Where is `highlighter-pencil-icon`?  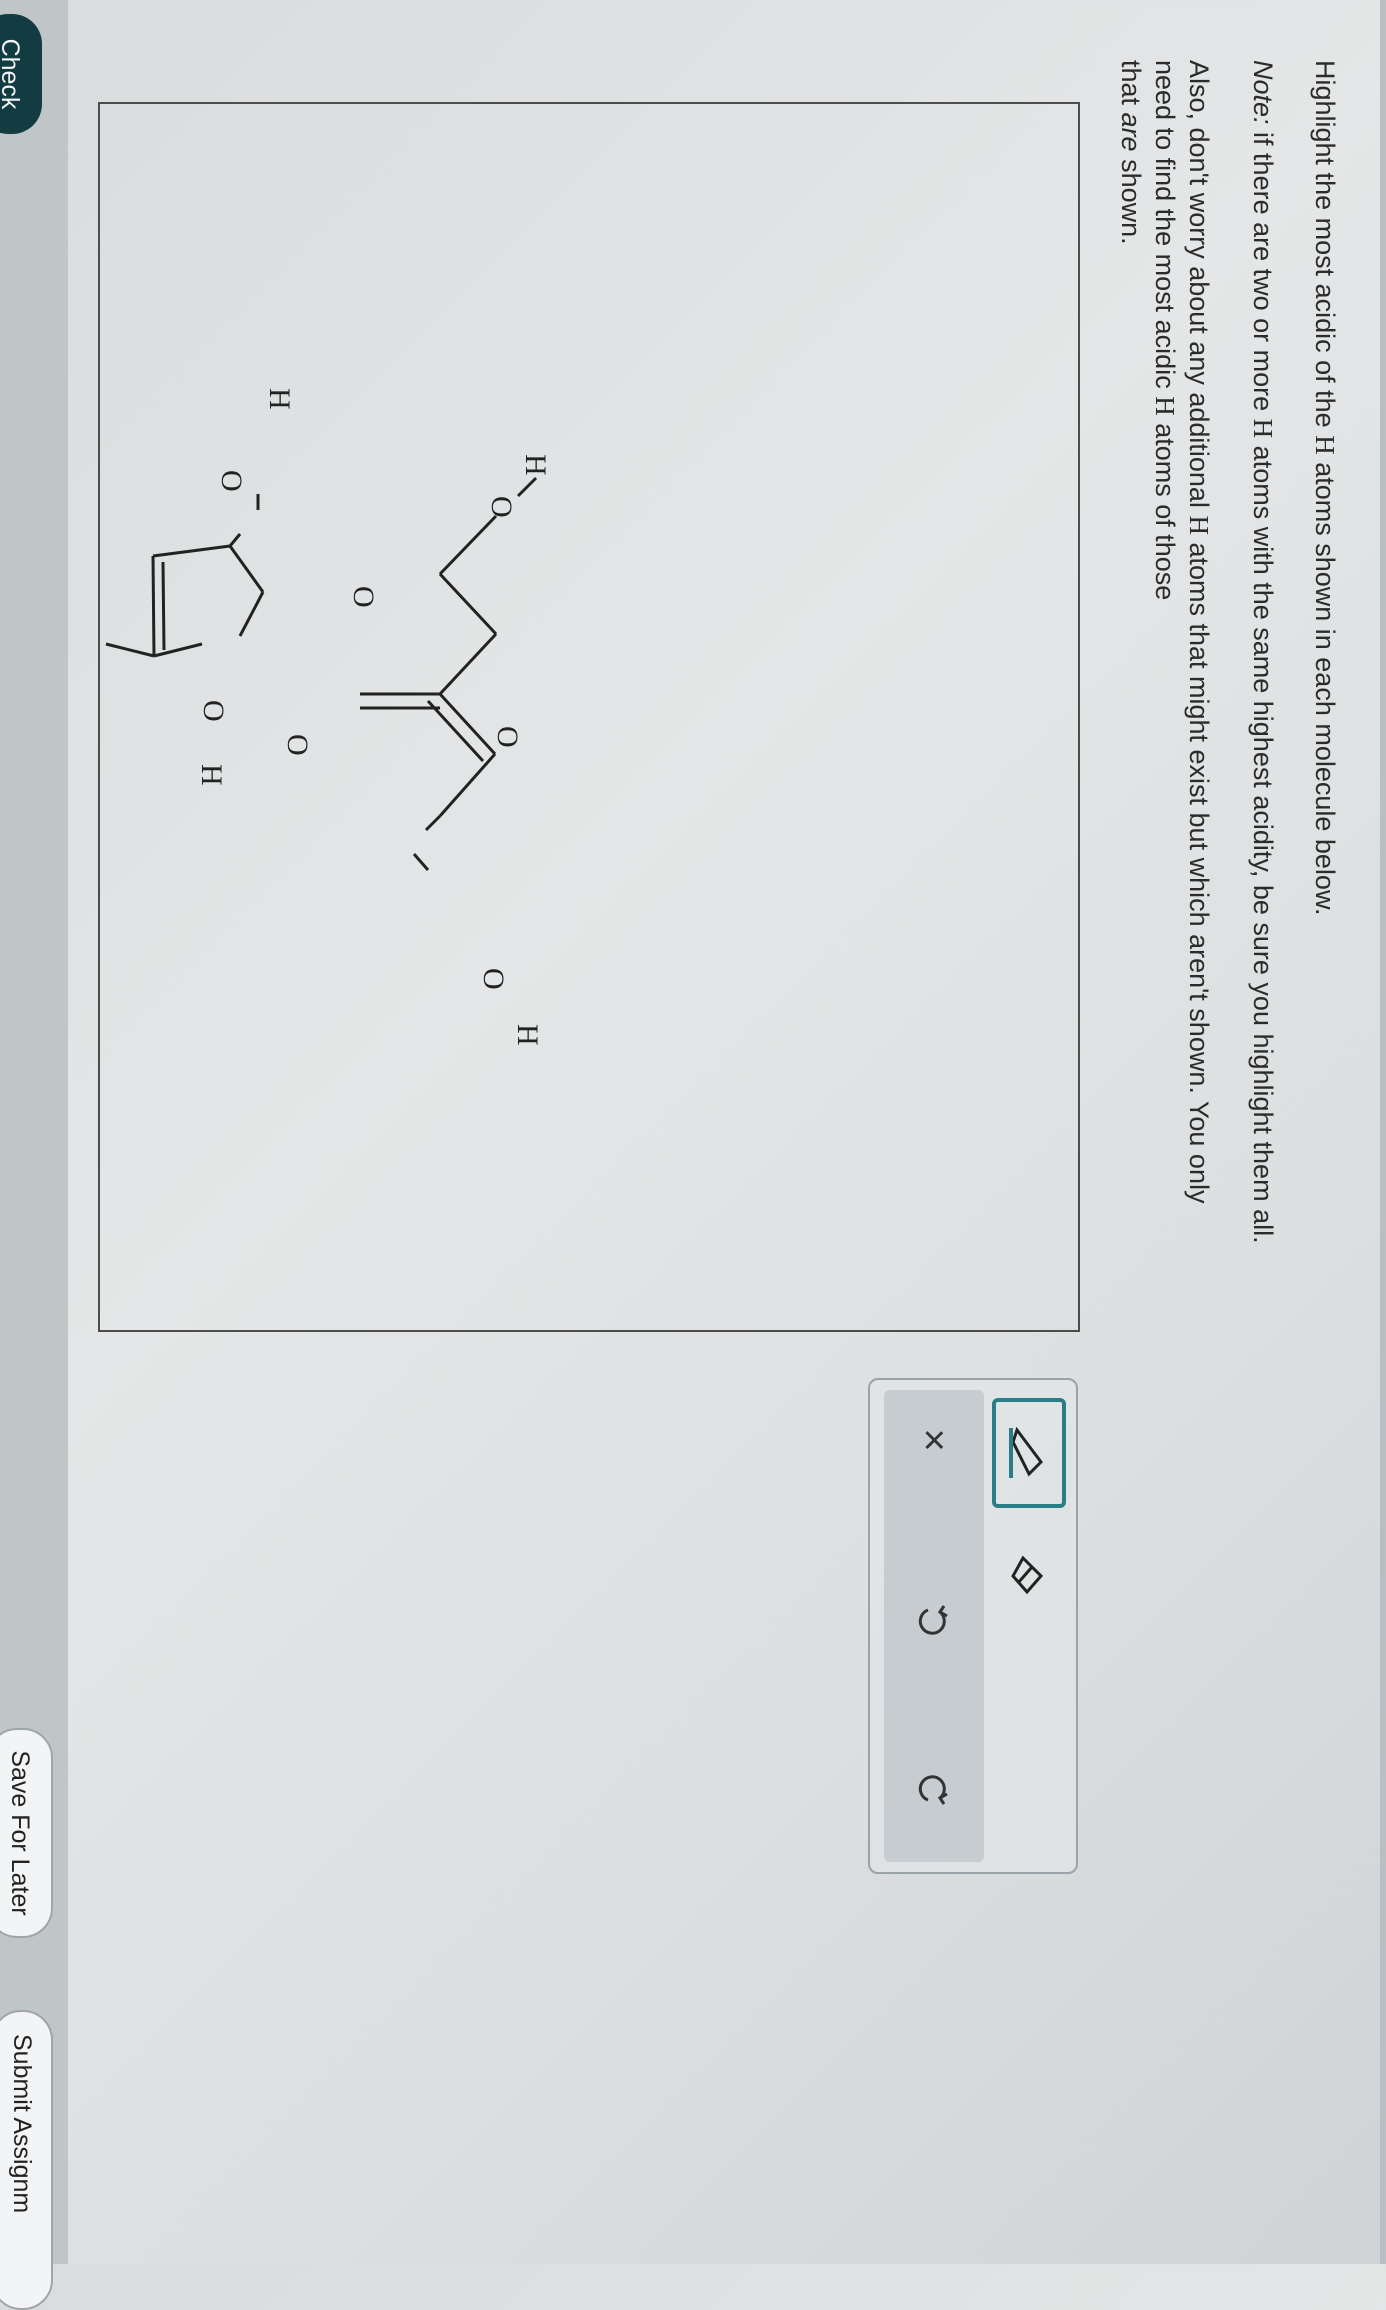 highlighter-pencil-icon is located at coordinates (1029, 1453).